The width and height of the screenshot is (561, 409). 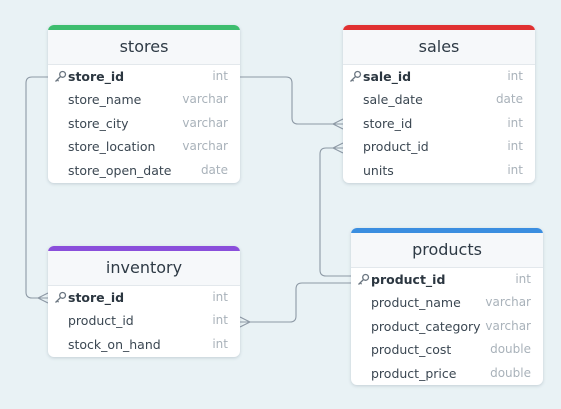 I want to click on table-title: products, so click(x=447, y=250).